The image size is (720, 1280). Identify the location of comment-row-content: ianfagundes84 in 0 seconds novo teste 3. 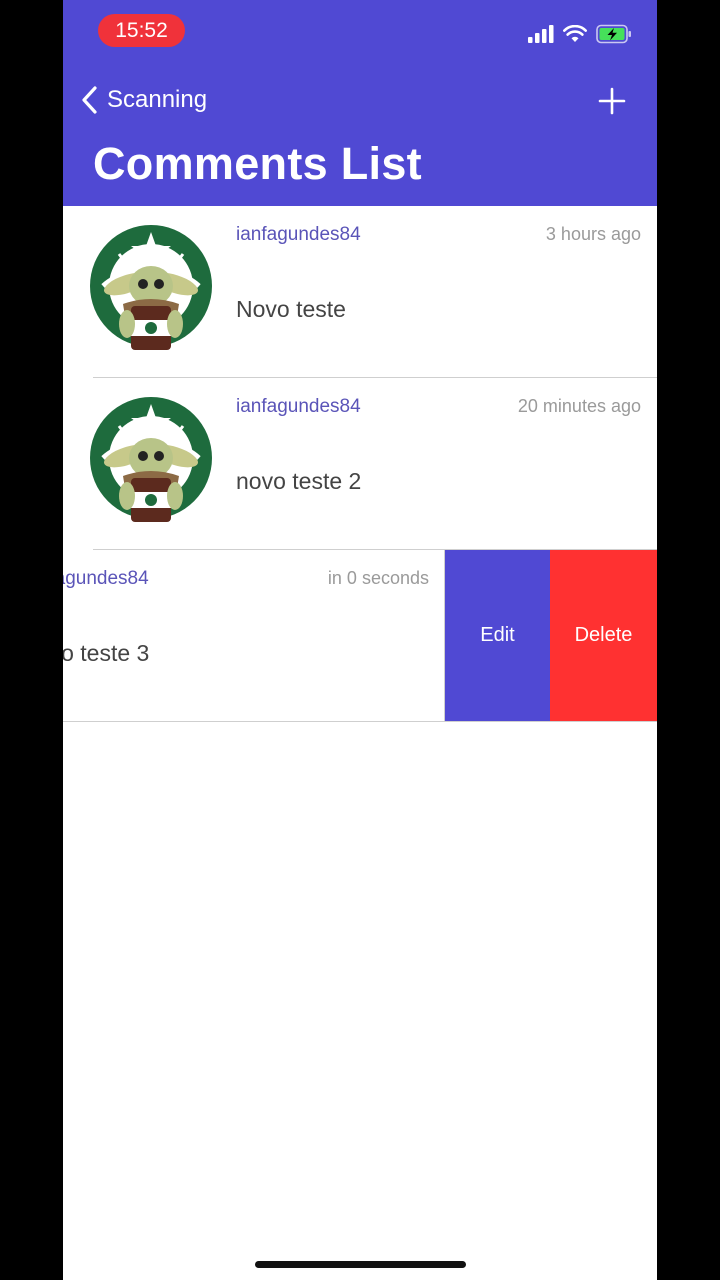
(254, 635).